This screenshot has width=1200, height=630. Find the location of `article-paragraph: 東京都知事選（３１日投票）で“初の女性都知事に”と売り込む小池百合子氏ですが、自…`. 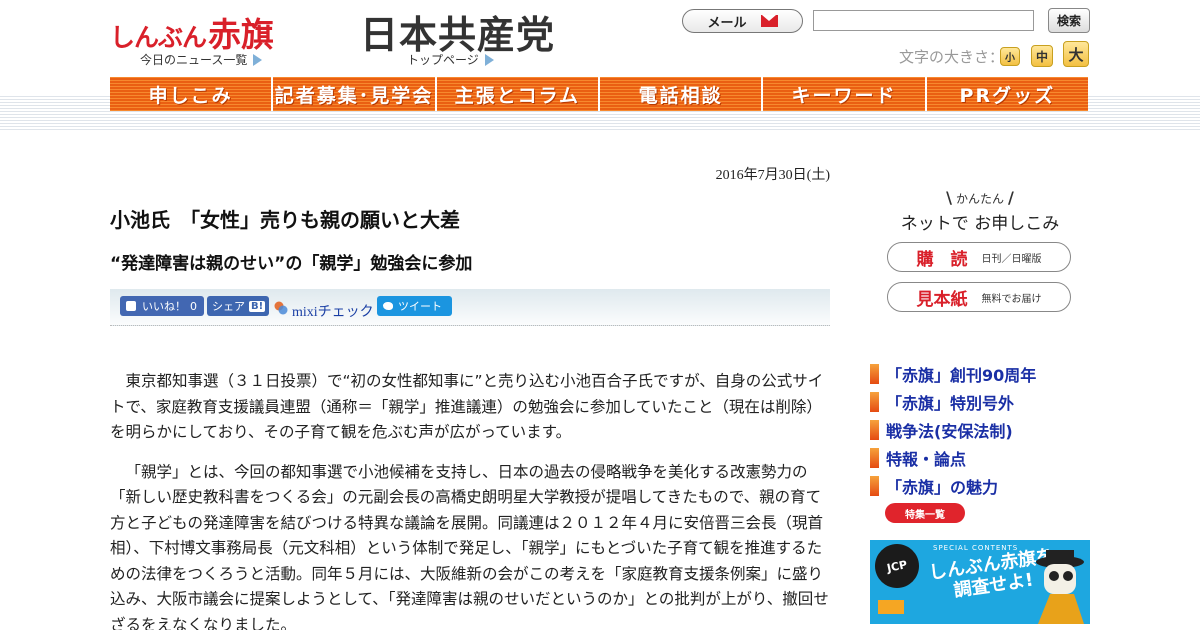

article-paragraph: 東京都知事選（３１日投票）で“初の女性都知事に”と売り込む小池百合子氏ですが、自… is located at coordinates (467, 406).